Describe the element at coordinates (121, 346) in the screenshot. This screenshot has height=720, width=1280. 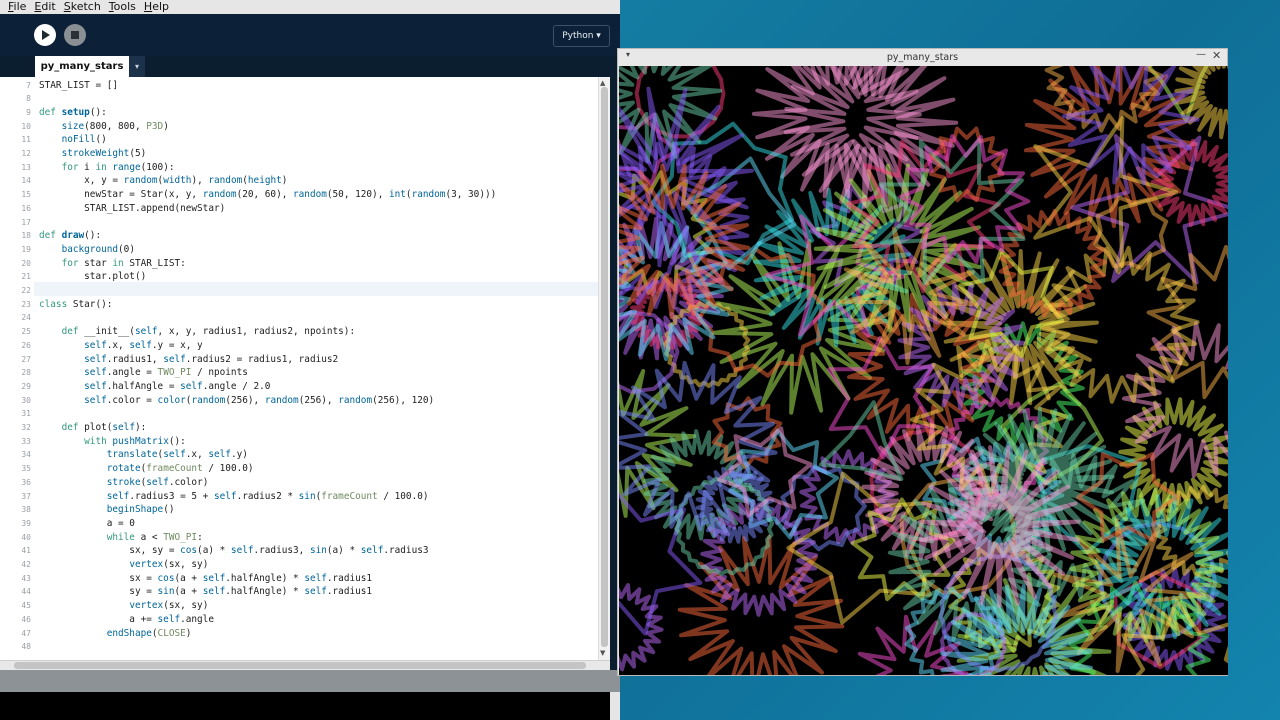
I see `code-line: self.x, self.y = x, y` at that location.